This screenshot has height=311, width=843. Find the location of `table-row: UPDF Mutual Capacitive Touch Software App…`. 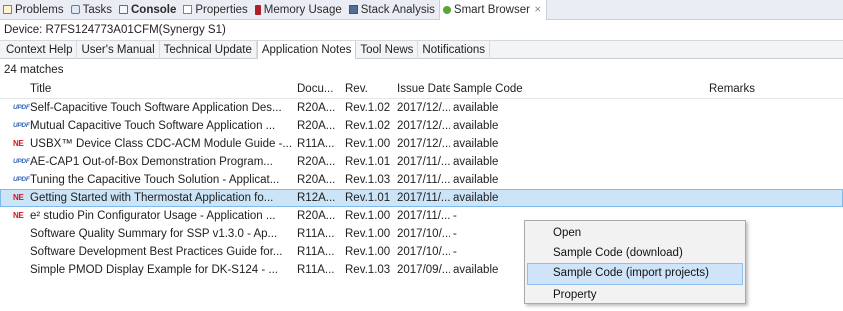

table-row: UPDF Mutual Capacitive Touch Software App… is located at coordinates (421, 126).